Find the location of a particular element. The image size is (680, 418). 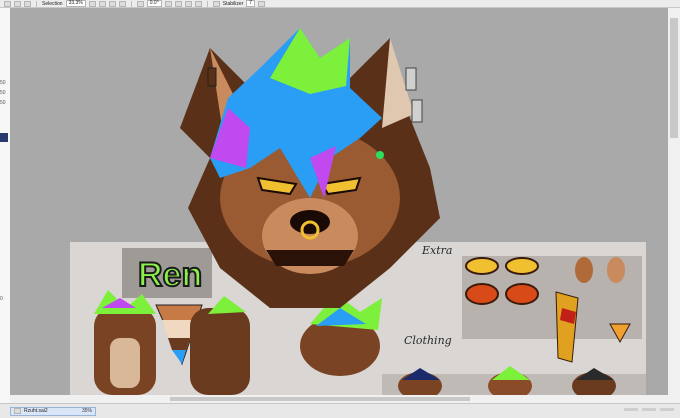

stabilizer-label: Stabilizer is located at coordinates (233, 3).